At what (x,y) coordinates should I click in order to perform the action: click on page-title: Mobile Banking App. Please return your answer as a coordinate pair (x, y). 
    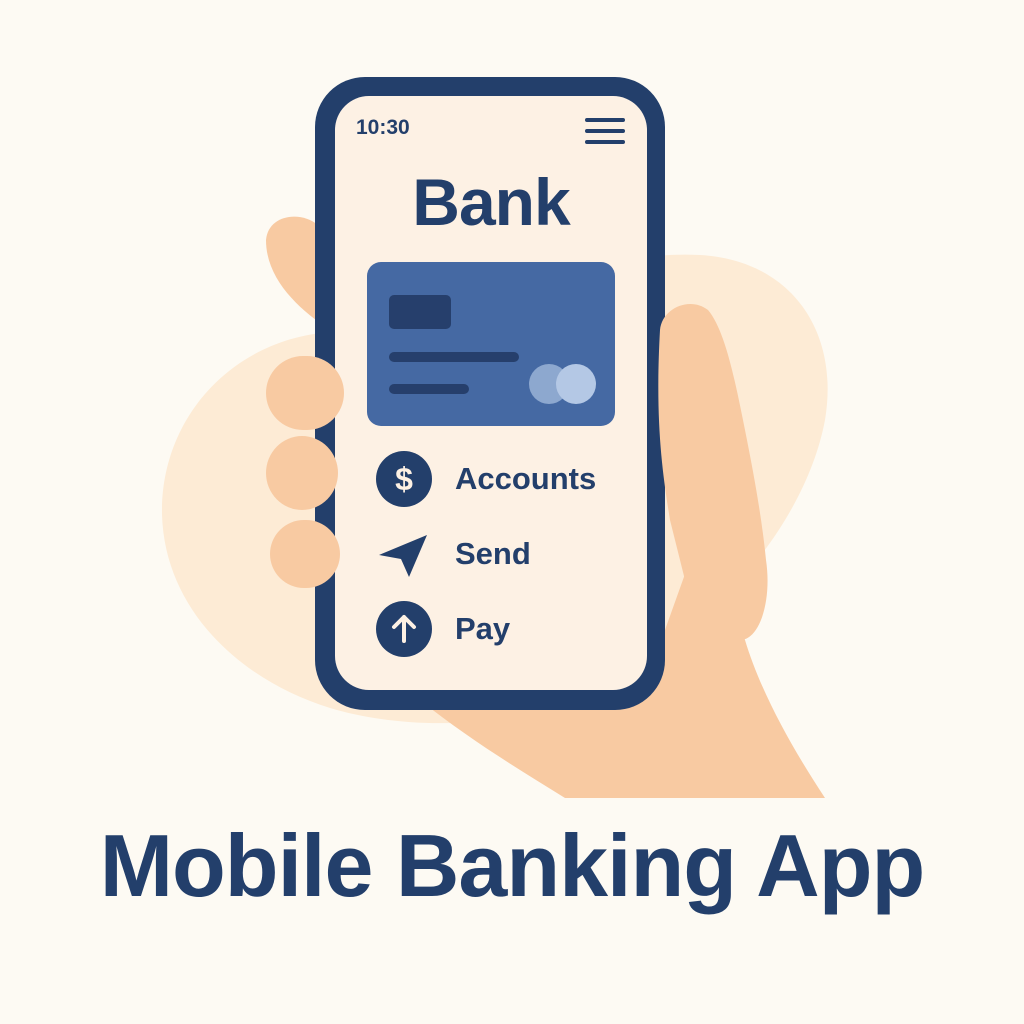
    Looking at the image, I should click on (512, 865).